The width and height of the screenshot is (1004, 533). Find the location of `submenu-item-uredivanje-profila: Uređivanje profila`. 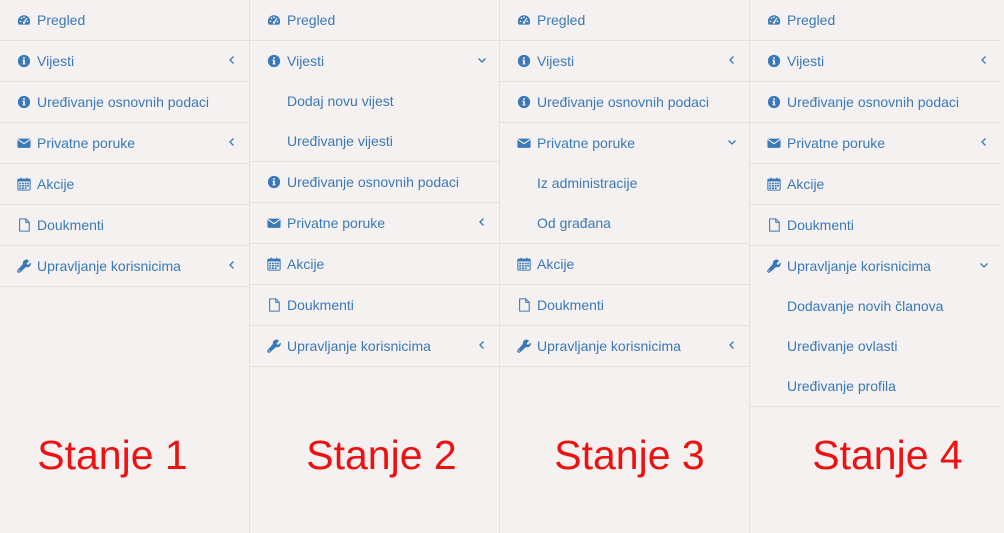

submenu-item-uredivanje-profila: Uređivanje profila is located at coordinates (875, 386).